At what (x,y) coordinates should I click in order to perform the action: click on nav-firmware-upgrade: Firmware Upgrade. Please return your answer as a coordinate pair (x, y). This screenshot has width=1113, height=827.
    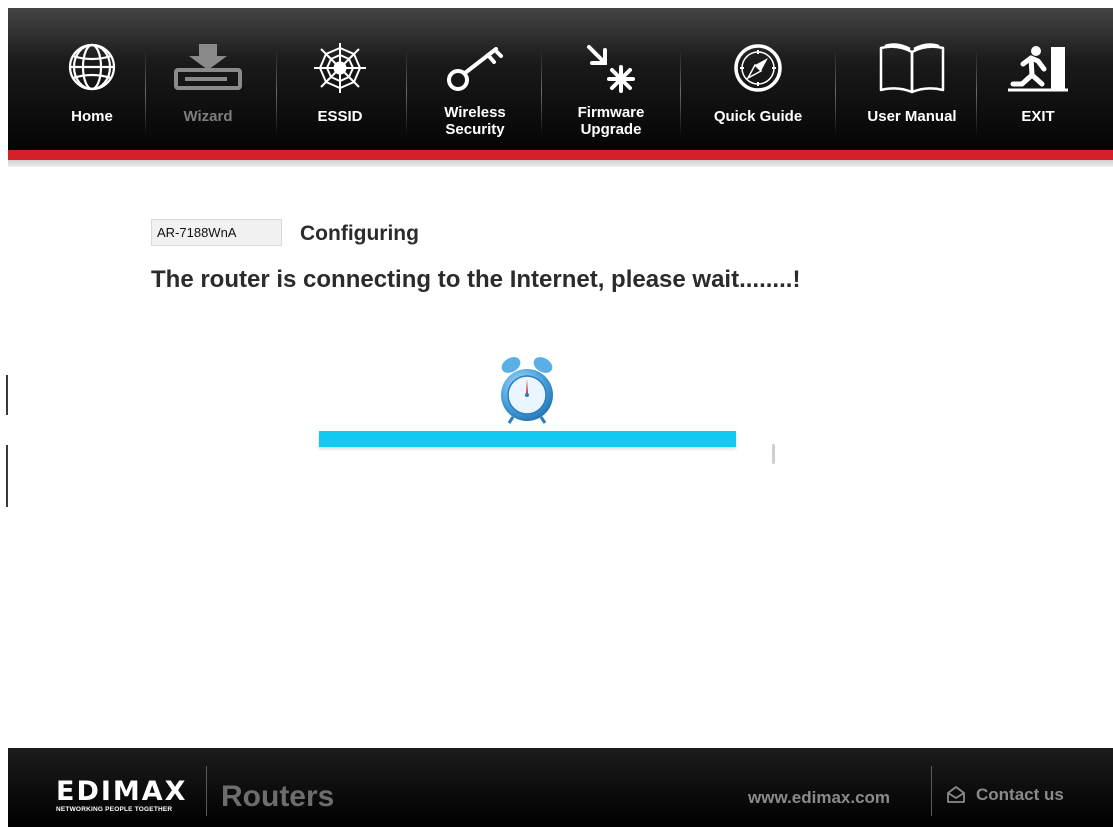
    Looking at the image, I should click on (611, 79).